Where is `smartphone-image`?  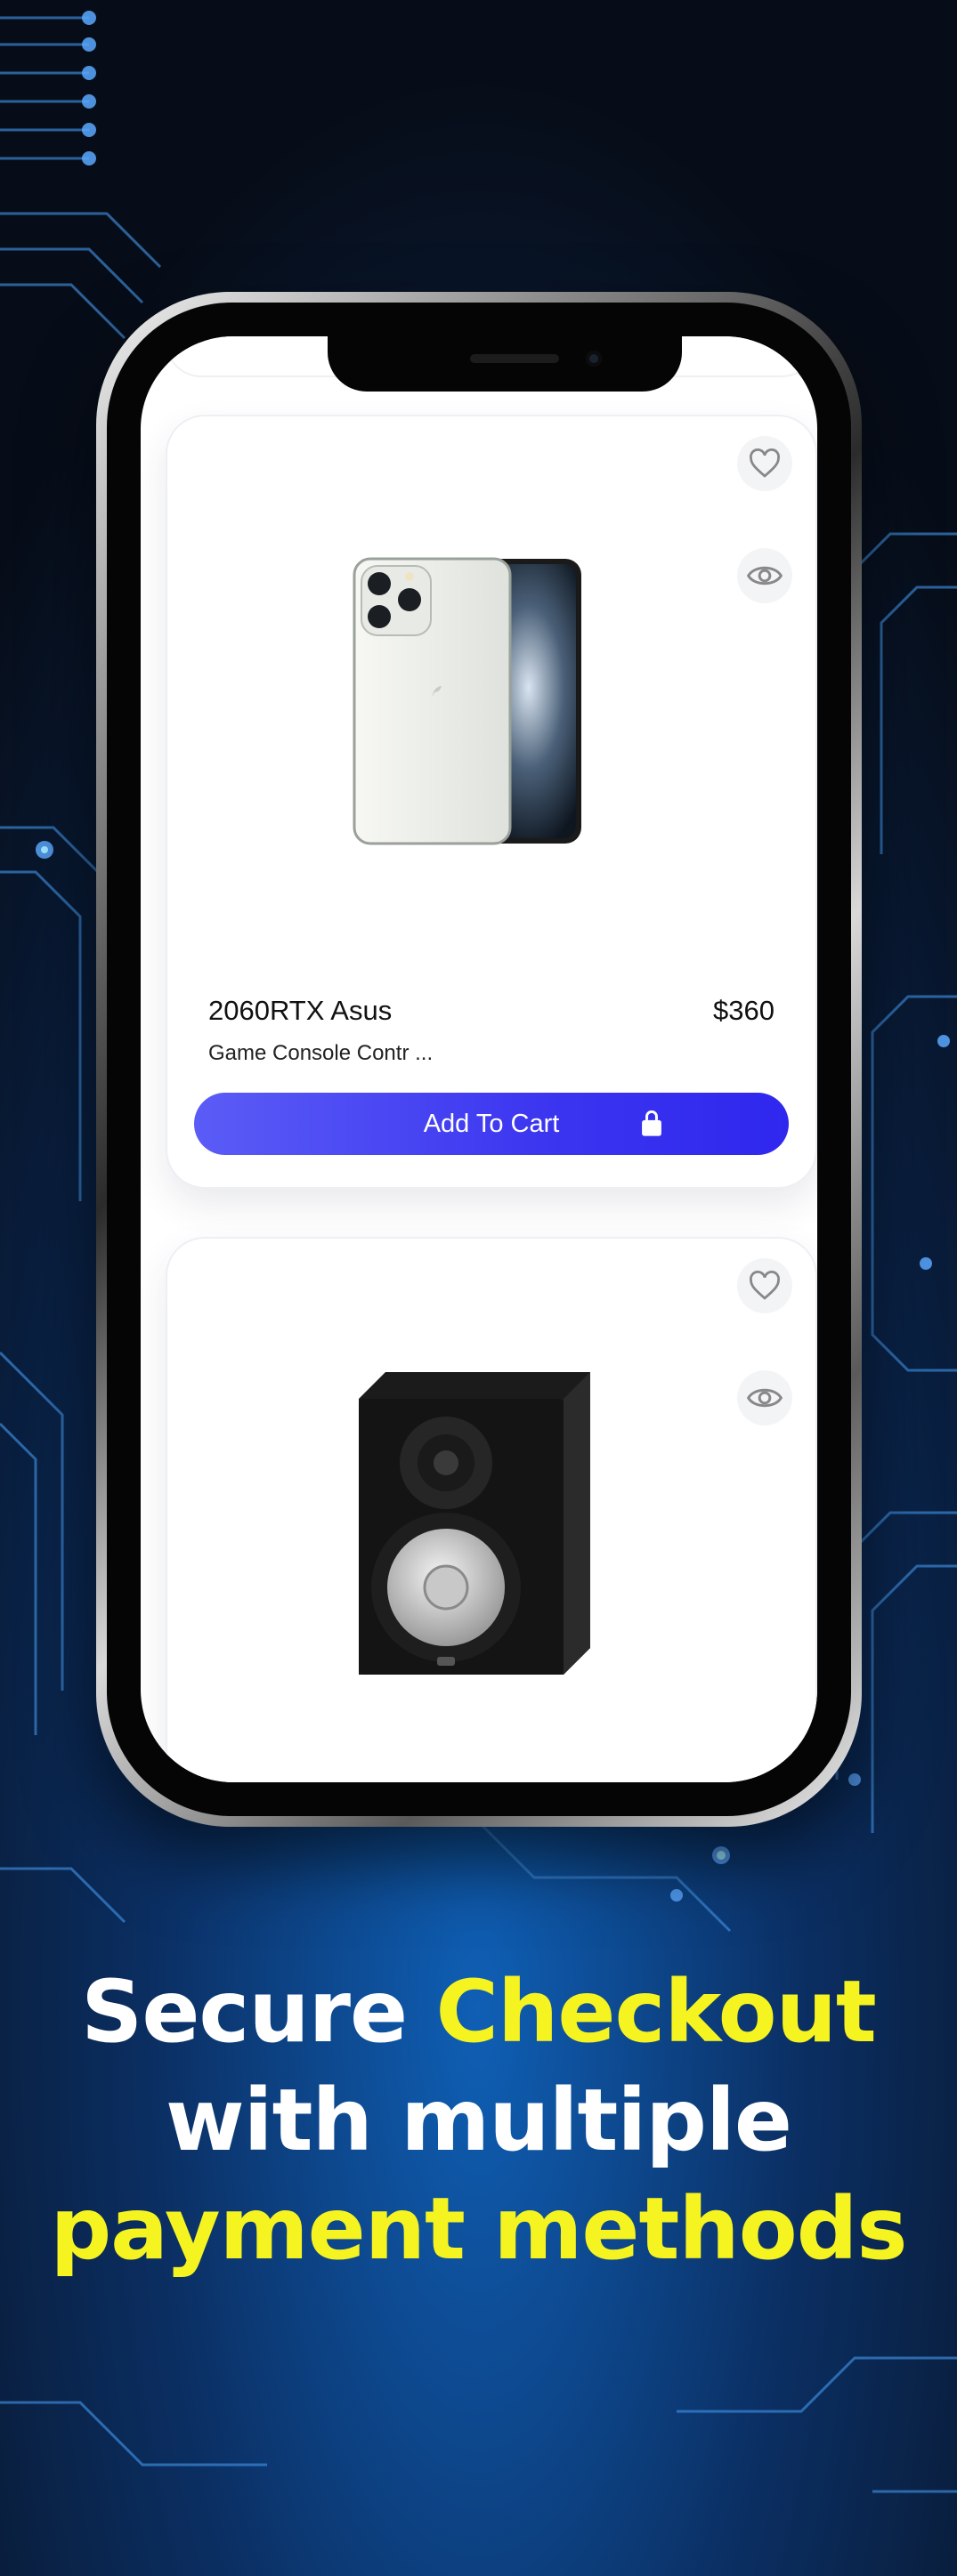 smartphone-image is located at coordinates (467, 701).